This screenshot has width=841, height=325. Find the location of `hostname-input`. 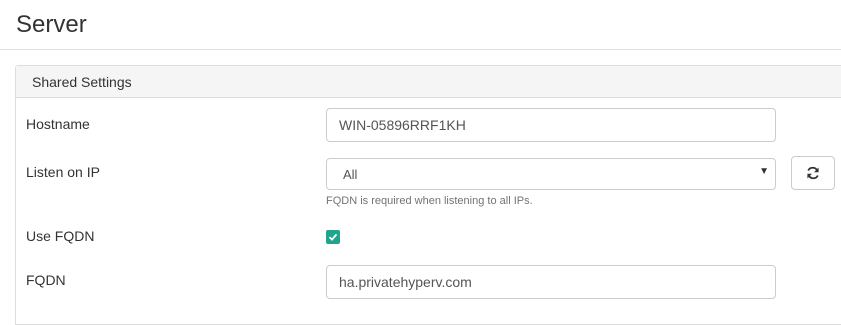

hostname-input is located at coordinates (551, 125).